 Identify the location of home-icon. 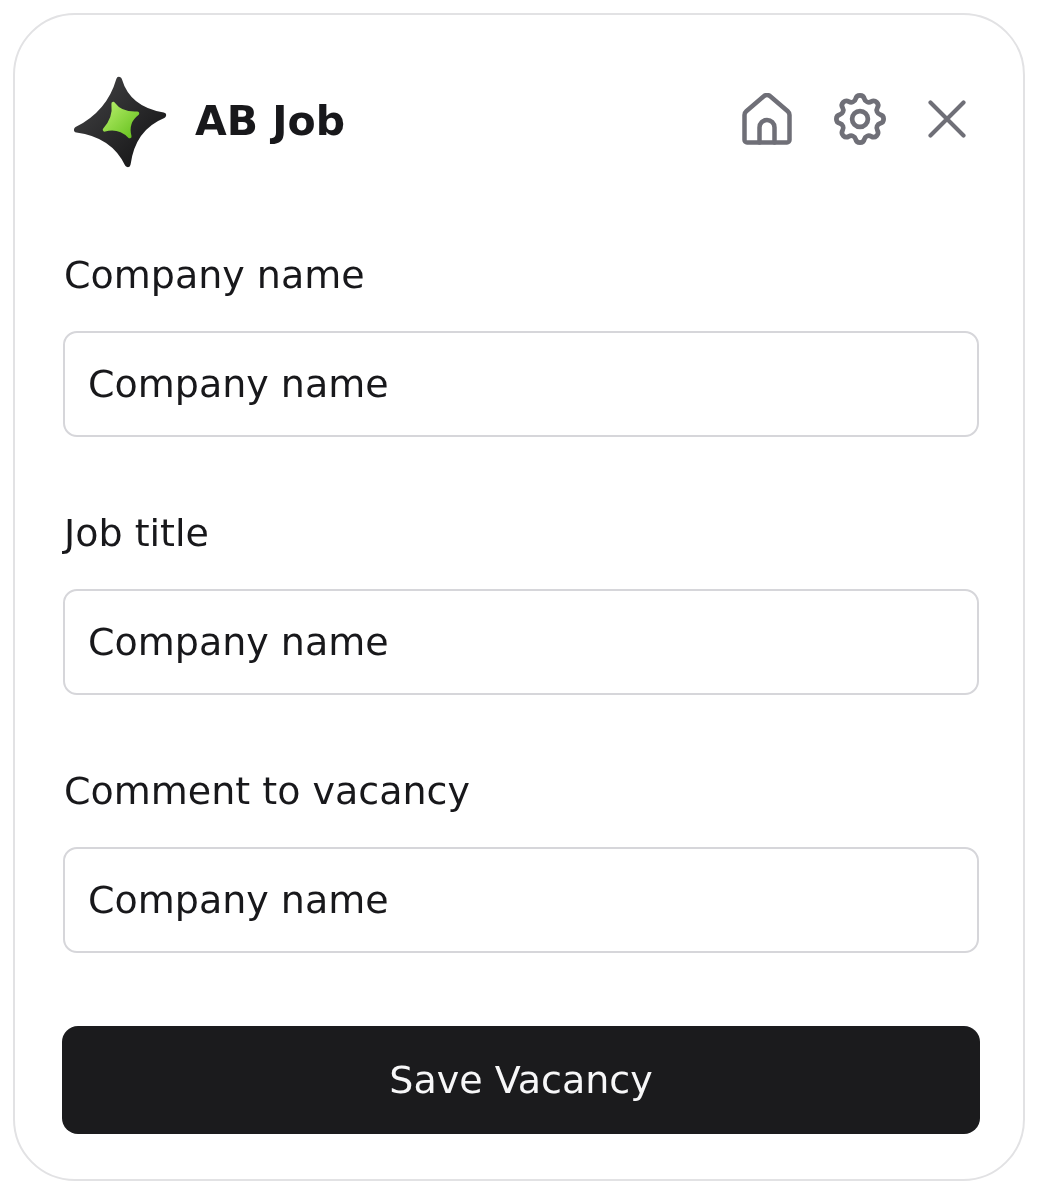
(767, 118).